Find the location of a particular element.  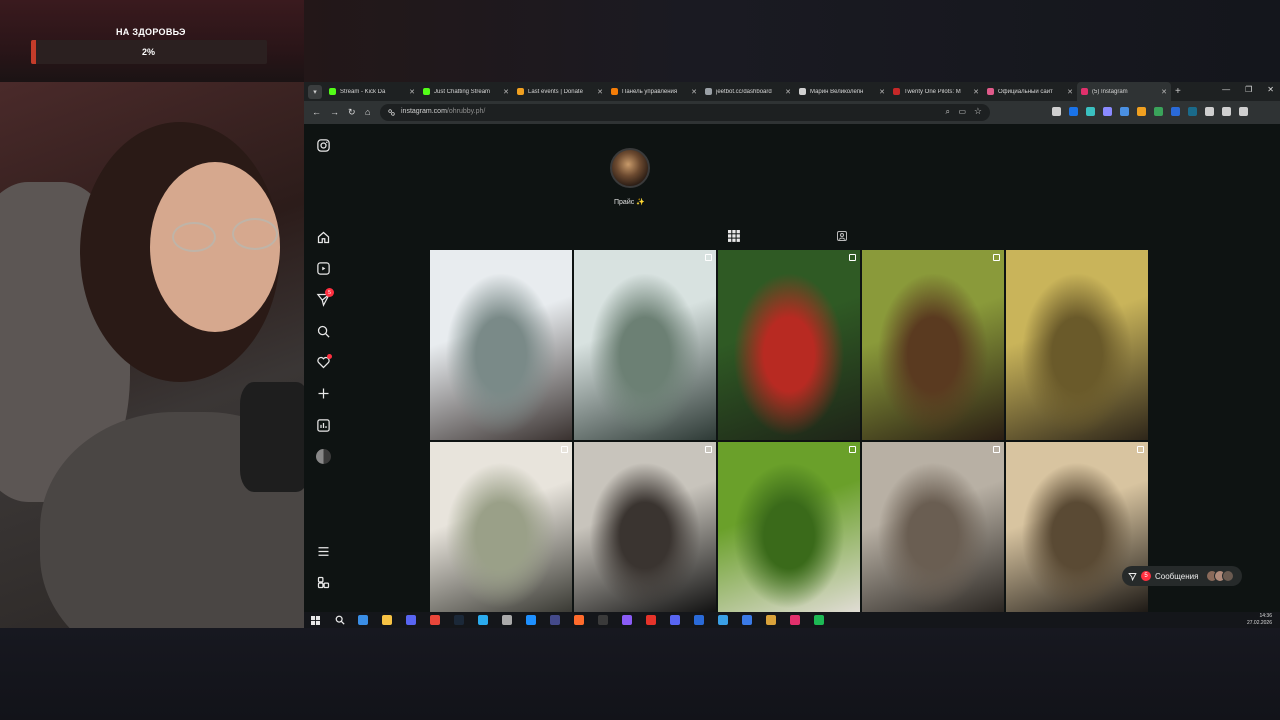

post-thumbnail-man-sofa is located at coordinates (645, 527).